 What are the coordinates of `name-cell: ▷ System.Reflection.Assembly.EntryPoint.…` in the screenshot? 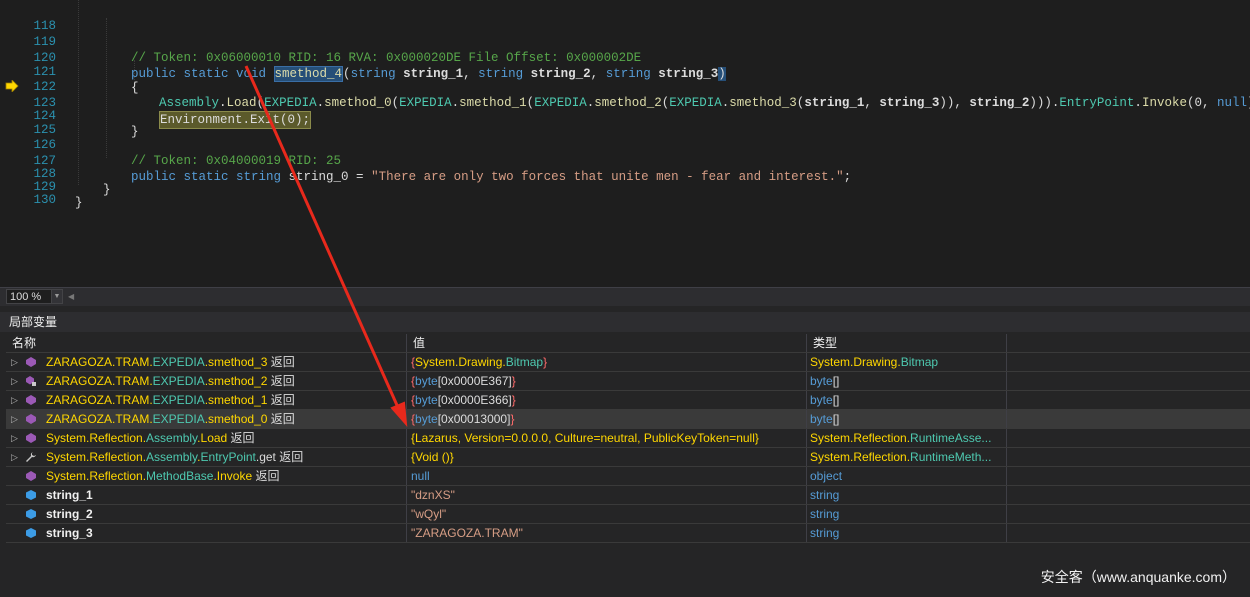 It's located at (206, 457).